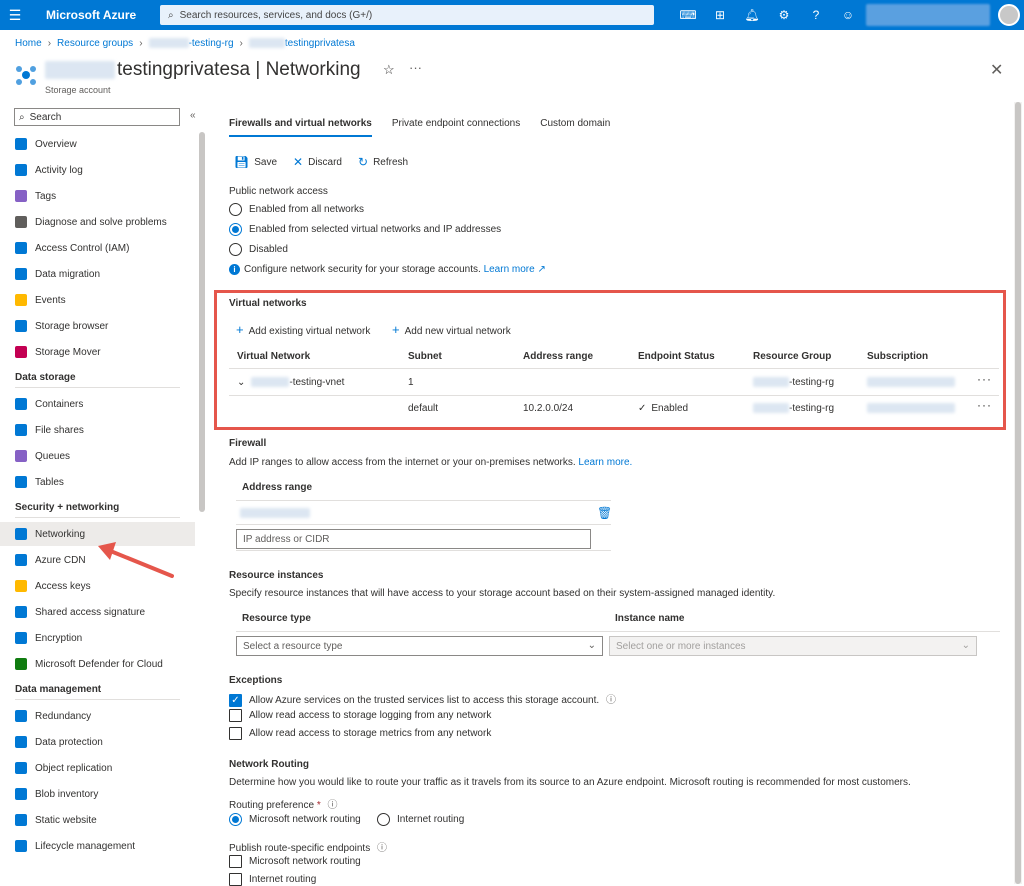 The width and height of the screenshot is (1024, 886). Describe the element at coordinates (605, 462) in the screenshot. I see `learn-more-link: Learn more.` at that location.